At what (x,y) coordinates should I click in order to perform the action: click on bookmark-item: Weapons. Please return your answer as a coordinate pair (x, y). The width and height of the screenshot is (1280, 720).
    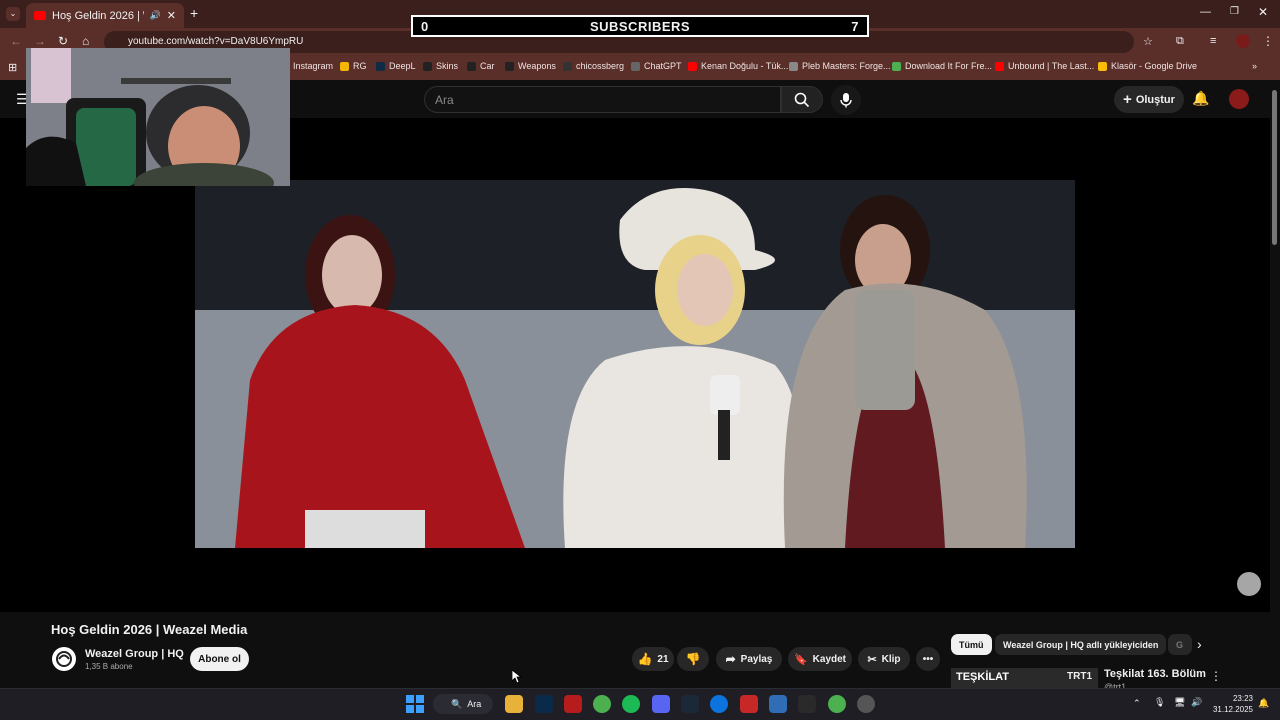
    Looking at the image, I should click on (530, 66).